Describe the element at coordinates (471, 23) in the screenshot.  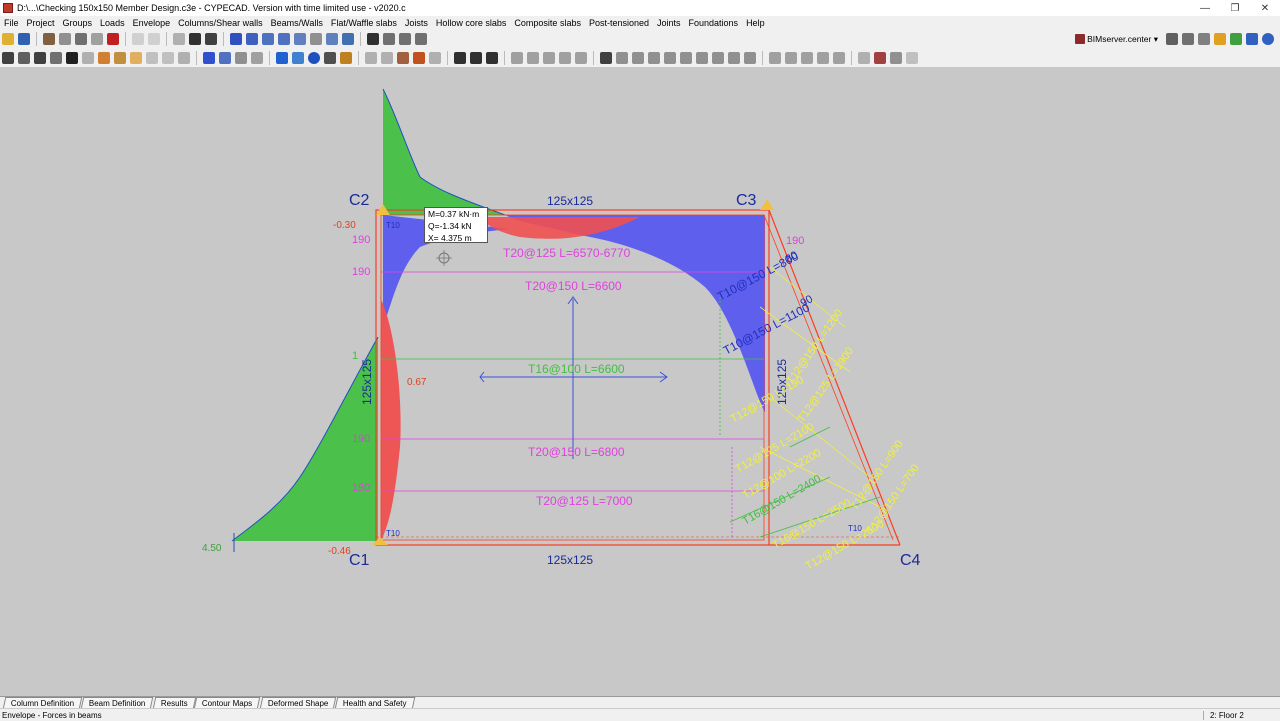
I see `menu-hollow-core-slabs: Hollow core slabs` at that location.